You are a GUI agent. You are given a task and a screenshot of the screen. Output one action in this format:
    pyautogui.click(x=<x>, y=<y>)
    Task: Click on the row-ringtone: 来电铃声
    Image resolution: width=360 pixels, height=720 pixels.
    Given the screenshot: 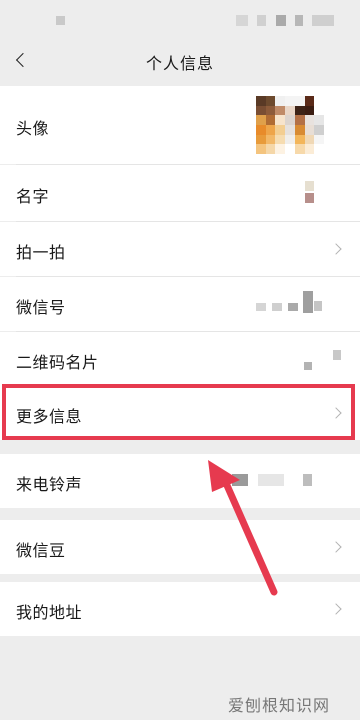 What is the action you would take?
    pyautogui.click(x=180, y=481)
    